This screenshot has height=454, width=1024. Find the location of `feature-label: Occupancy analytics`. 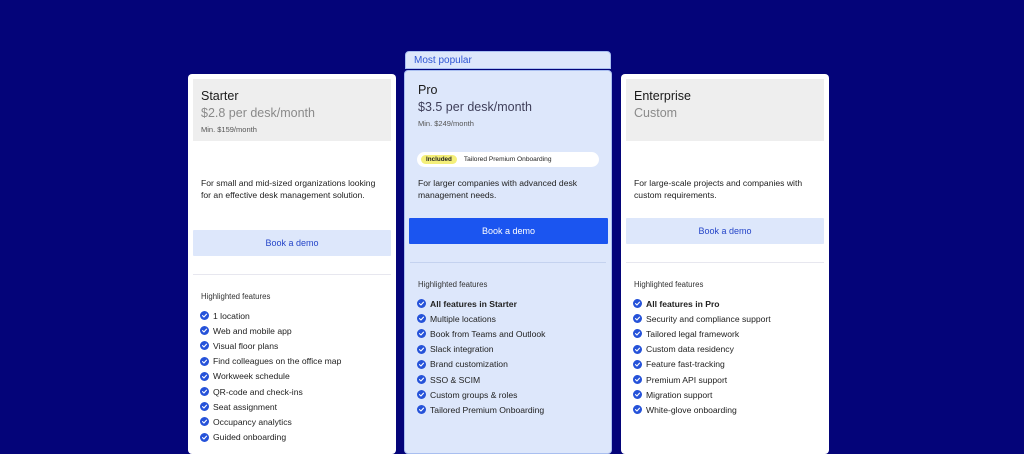

feature-label: Occupancy analytics is located at coordinates (252, 421).